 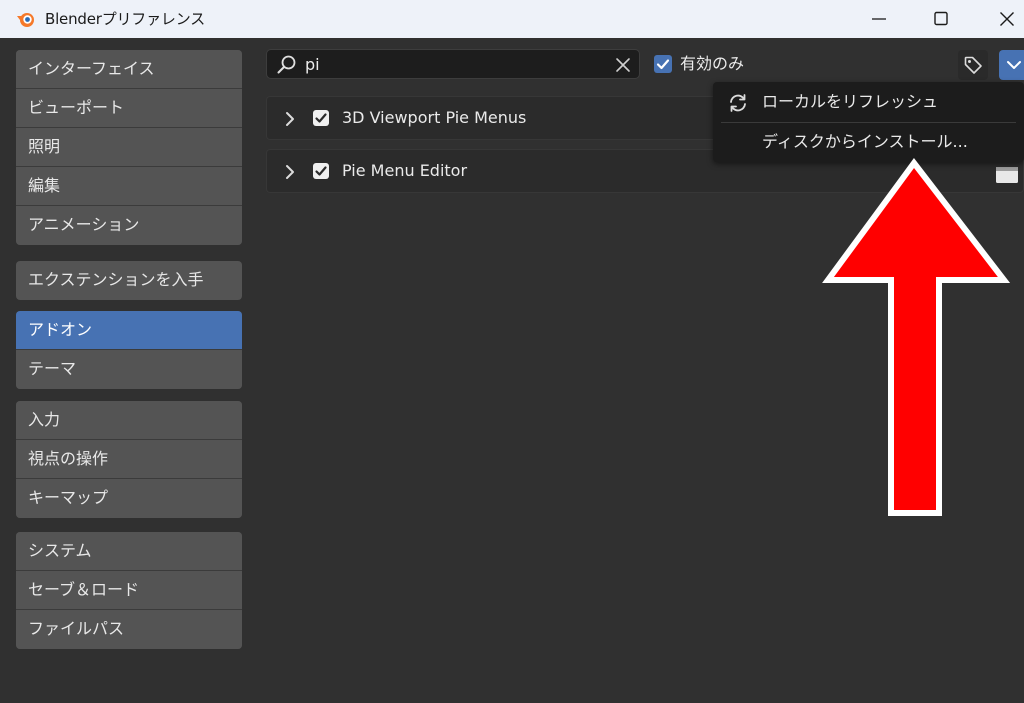 I want to click on sidebar-item-themes: テーマ, so click(x=129, y=369).